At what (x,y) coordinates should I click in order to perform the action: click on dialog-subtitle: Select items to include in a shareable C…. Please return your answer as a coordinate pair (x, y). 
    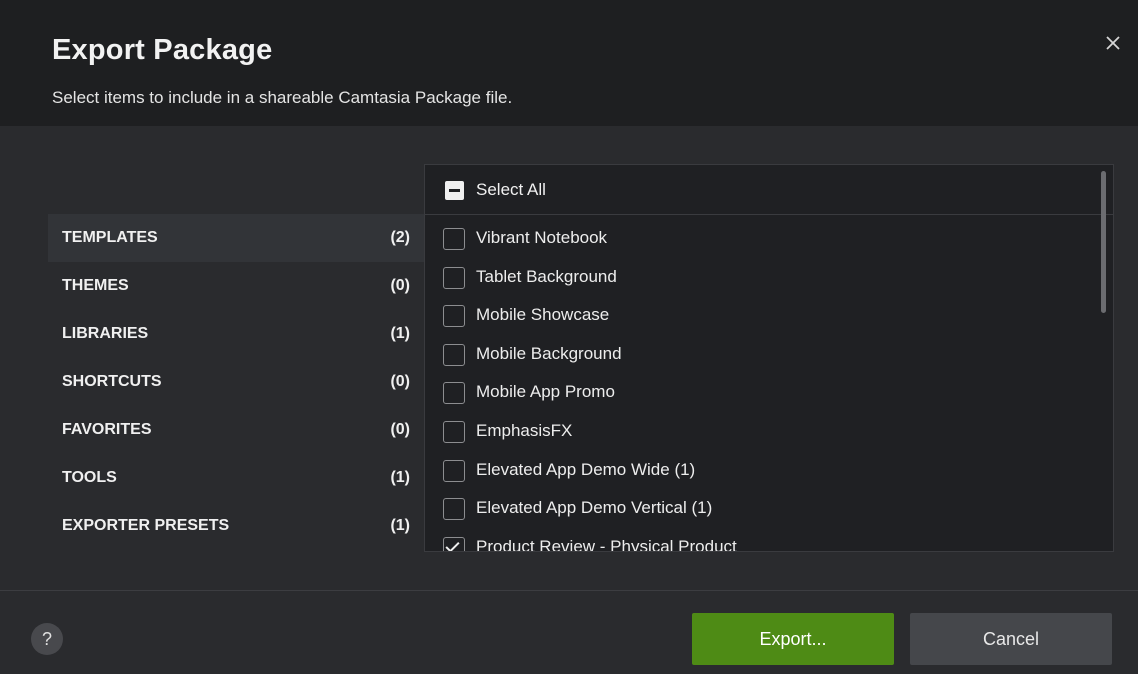
    Looking at the image, I should click on (282, 97).